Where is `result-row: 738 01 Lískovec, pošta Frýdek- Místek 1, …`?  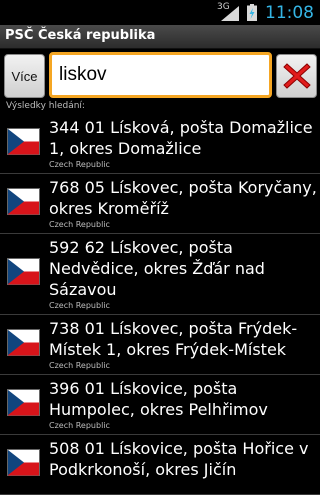
result-row: 738 01 Lískovec, pošta Frýdek- Místek 1, … is located at coordinates (160, 345).